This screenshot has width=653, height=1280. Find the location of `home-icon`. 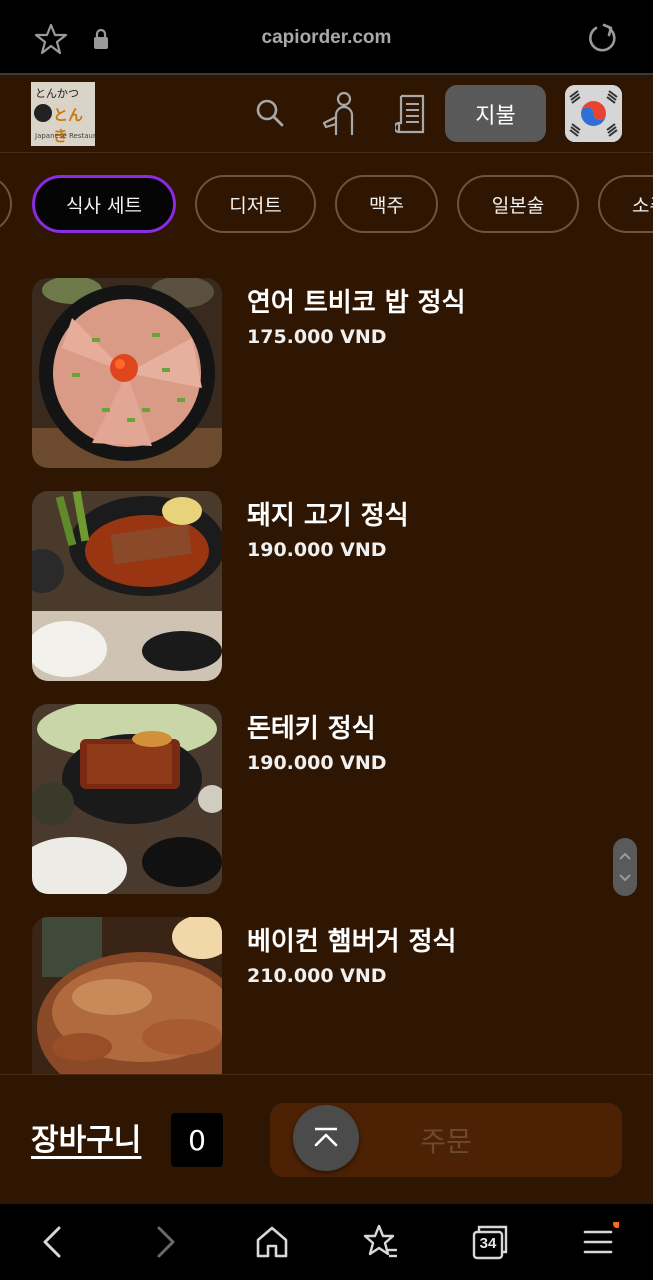

home-icon is located at coordinates (272, 1242).